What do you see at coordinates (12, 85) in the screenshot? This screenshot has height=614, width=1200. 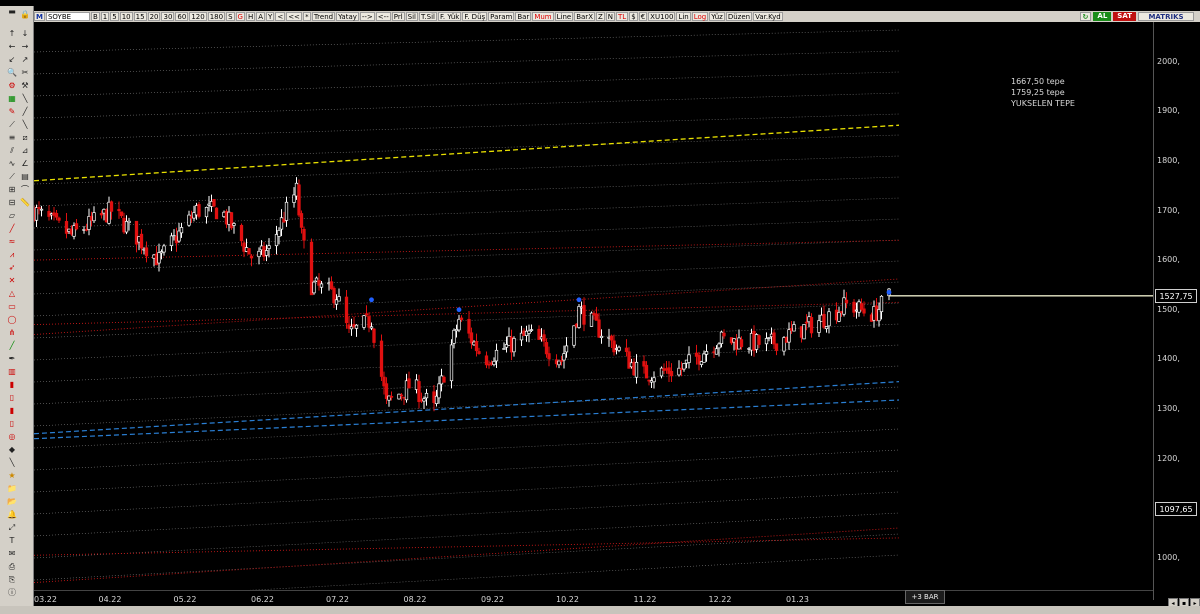 I see `indicator-icon: ⚙` at bounding box center [12, 85].